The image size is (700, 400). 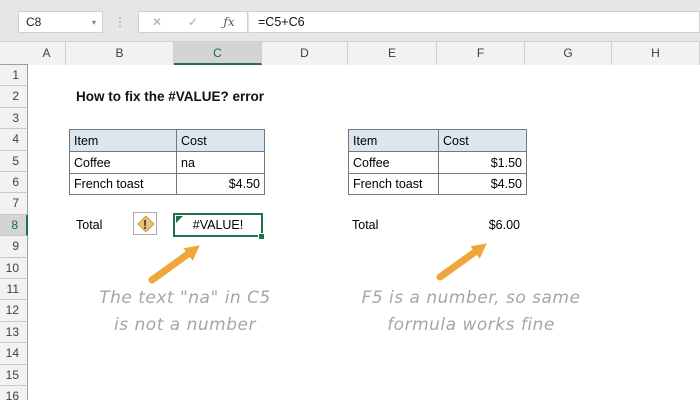 What do you see at coordinates (14, 161) in the screenshot?
I see `row-header-5: 5` at bounding box center [14, 161].